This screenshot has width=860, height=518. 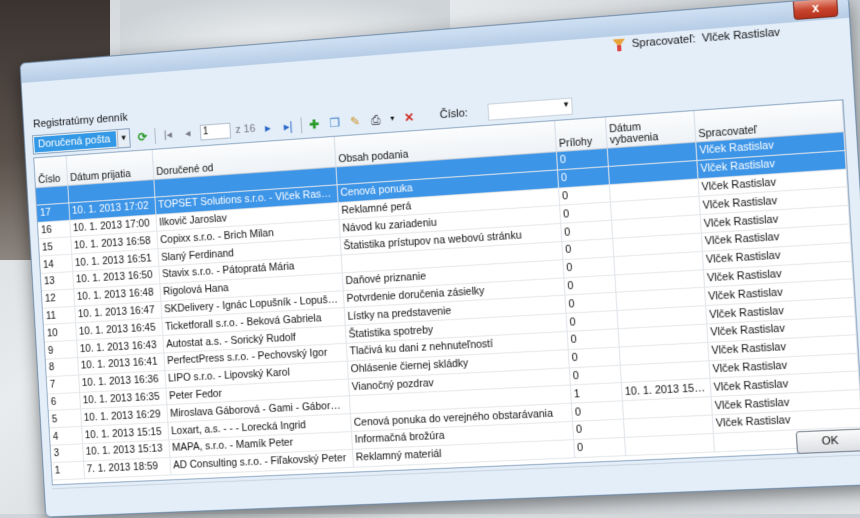 I want to click on add-icon: ✚, so click(x=314, y=124).